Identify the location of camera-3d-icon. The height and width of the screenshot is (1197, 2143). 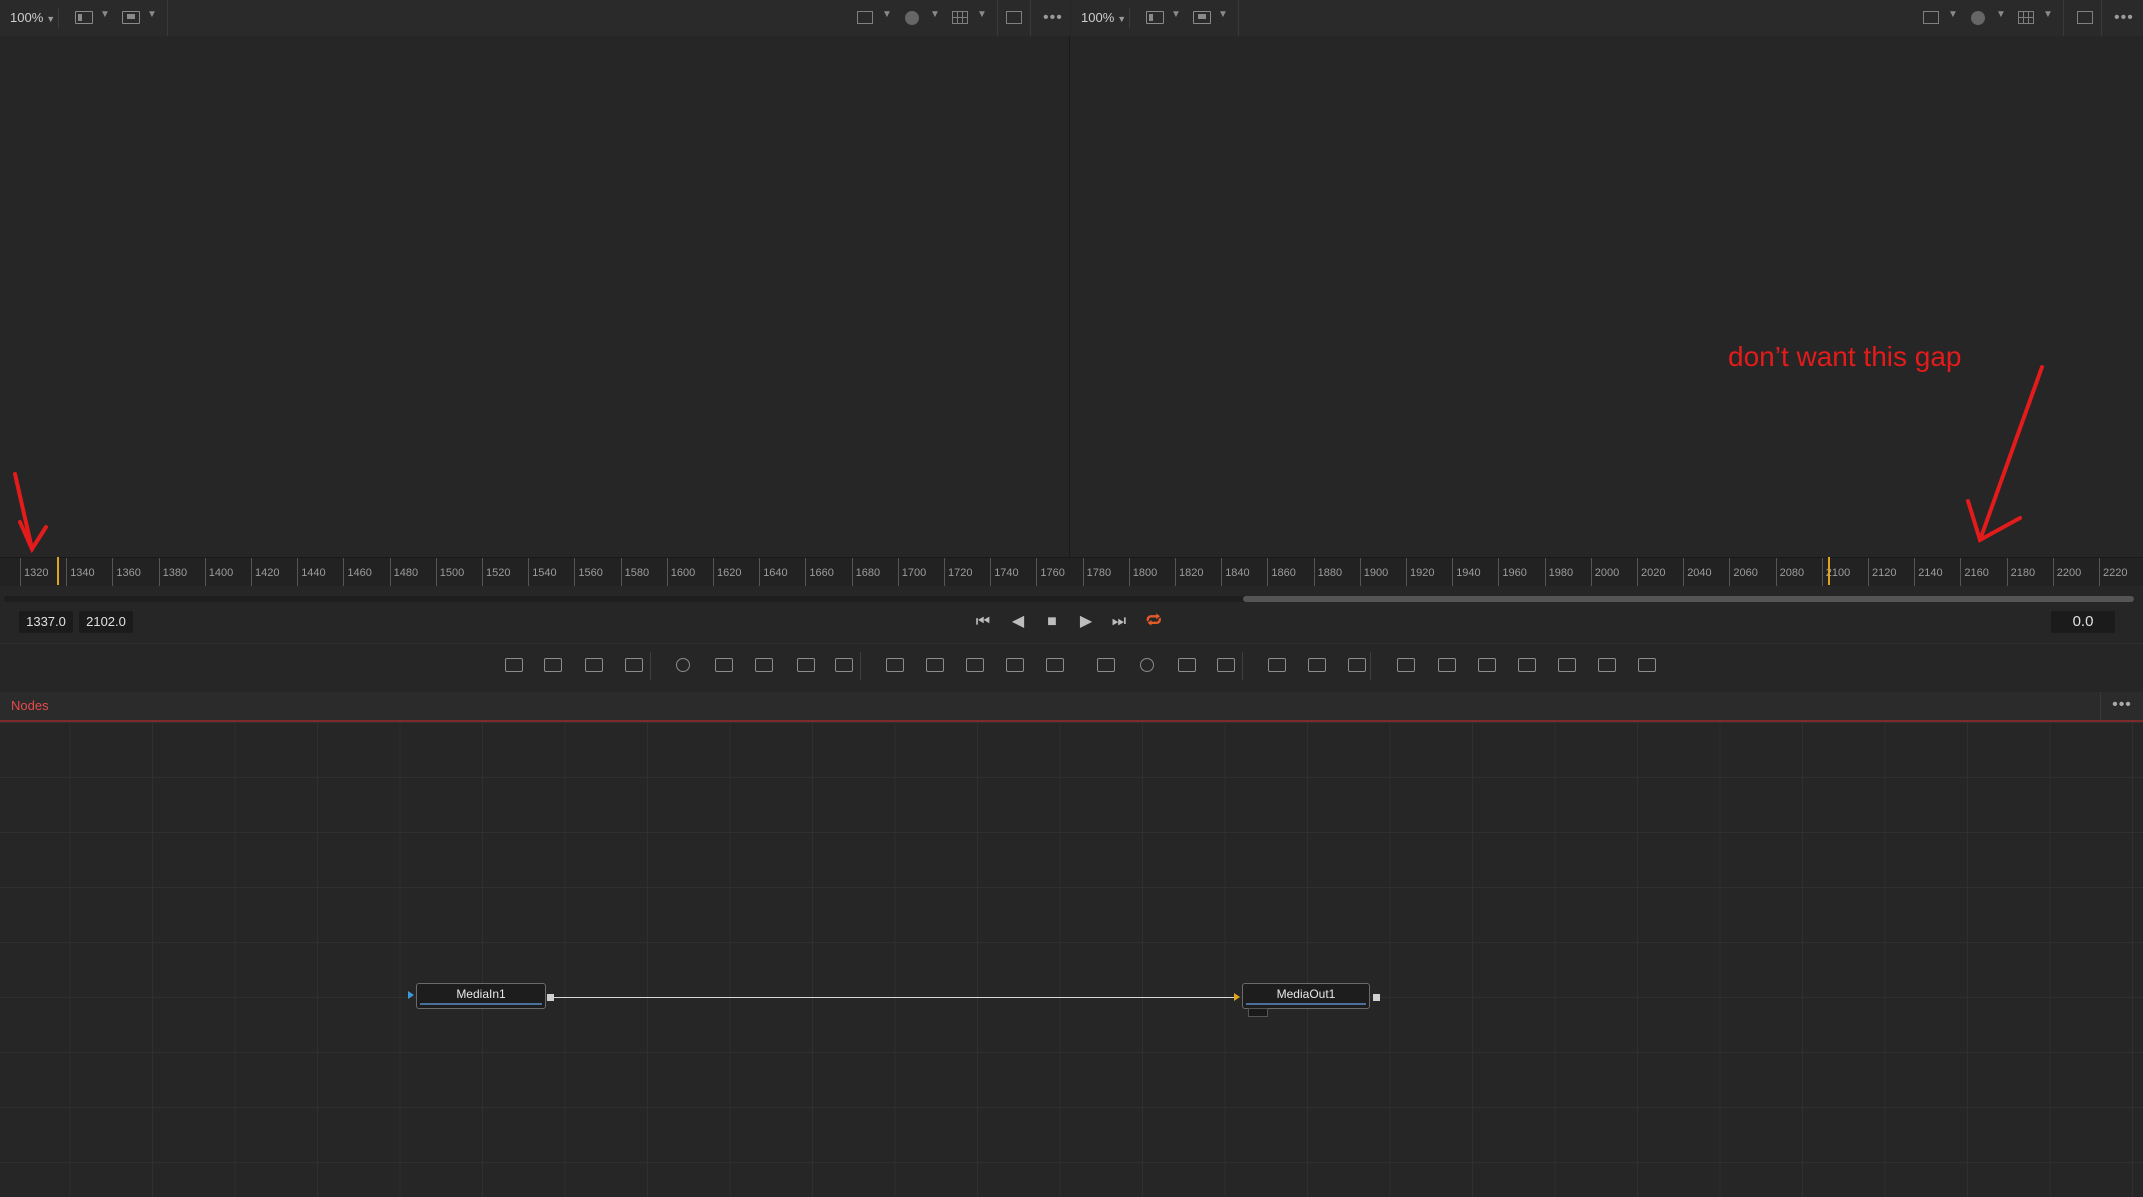
(1527, 665).